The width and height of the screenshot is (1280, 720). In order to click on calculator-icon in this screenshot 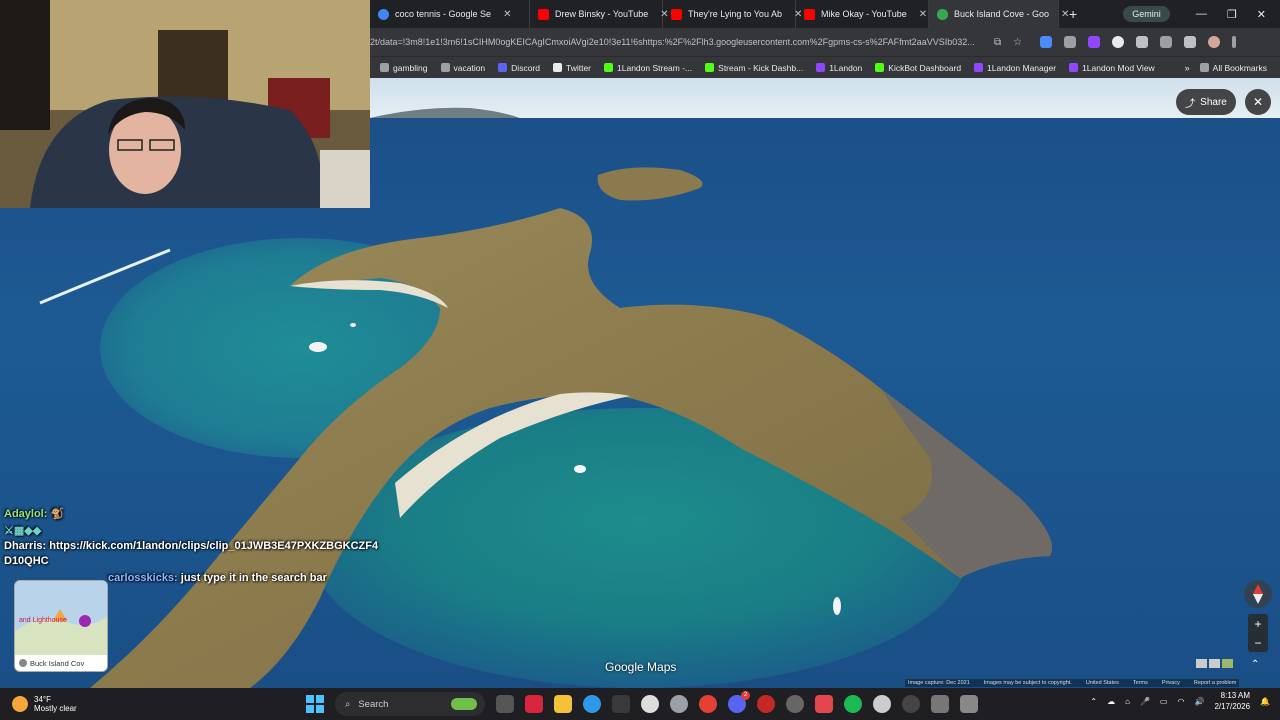, I will do `click(969, 704)`.